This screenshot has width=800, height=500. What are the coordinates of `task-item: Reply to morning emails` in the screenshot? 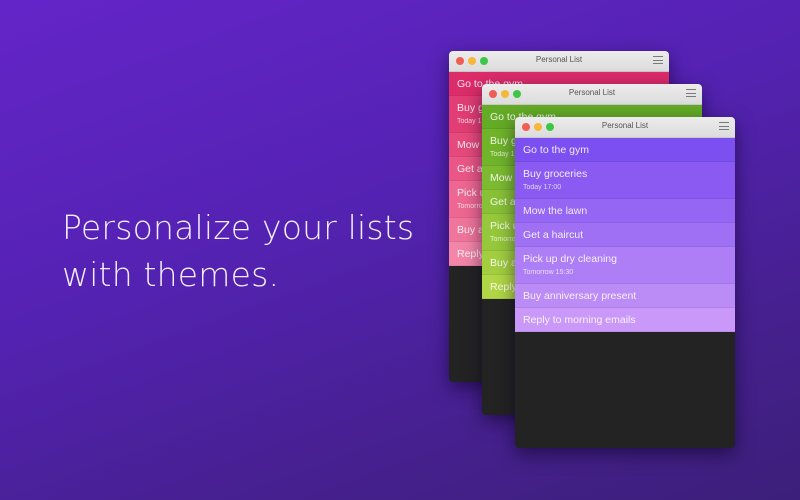 It's located at (625, 320).